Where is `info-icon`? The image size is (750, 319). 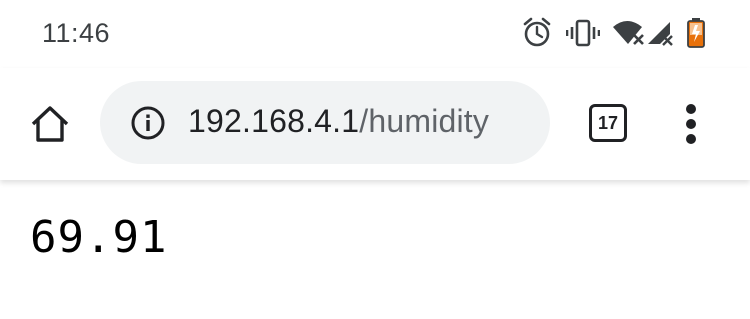 info-icon is located at coordinates (148, 123).